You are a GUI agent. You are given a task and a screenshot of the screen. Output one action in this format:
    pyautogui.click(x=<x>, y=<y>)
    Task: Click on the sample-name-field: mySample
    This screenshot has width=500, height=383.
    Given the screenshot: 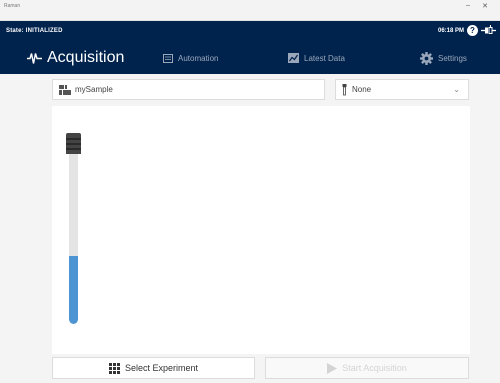 What is the action you would take?
    pyautogui.click(x=188, y=89)
    